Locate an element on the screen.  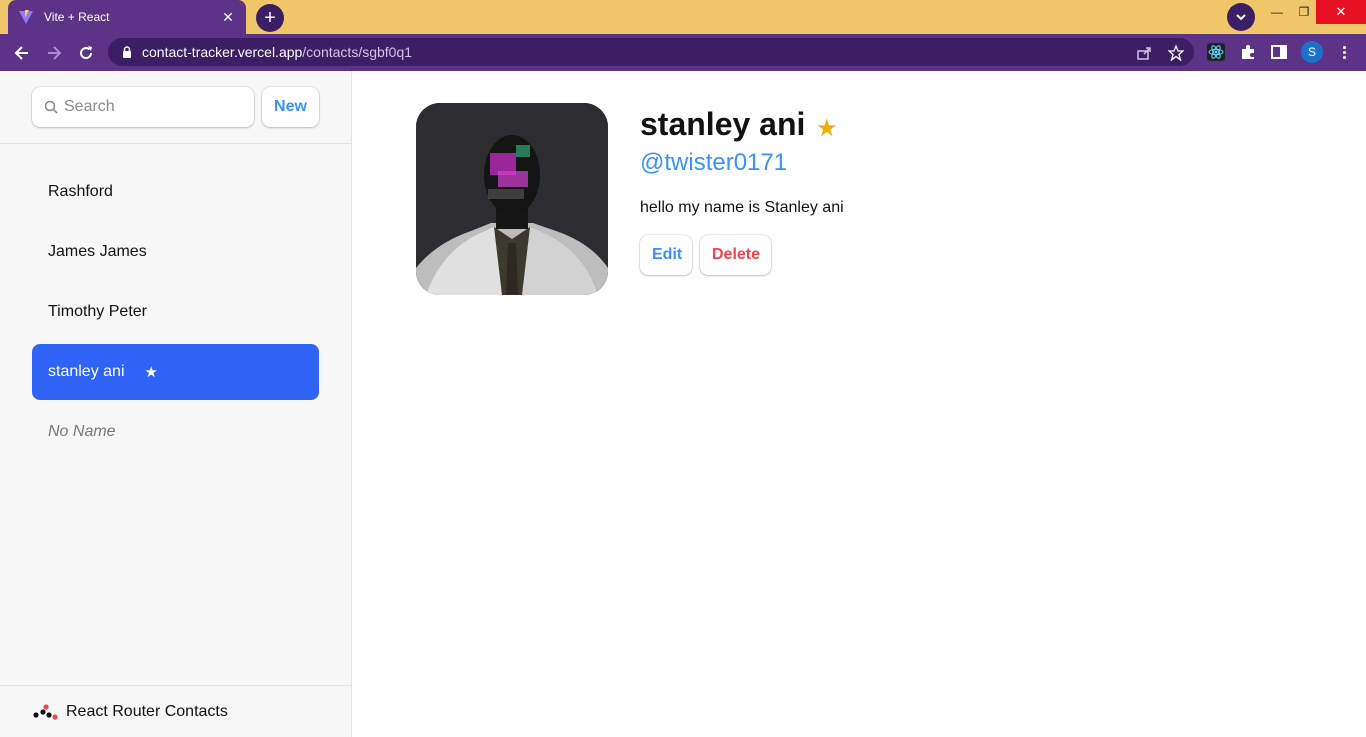
browser-tab-active: Vite + React ✕ is located at coordinates (127, 17).